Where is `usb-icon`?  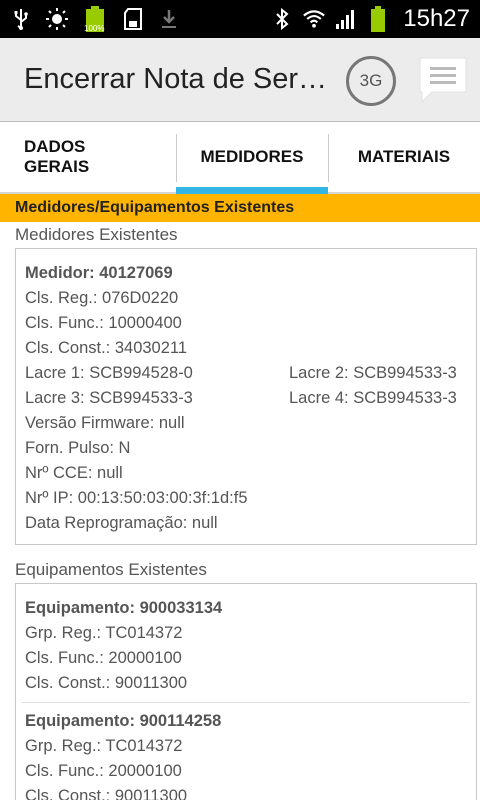 usb-icon is located at coordinates (21, 19).